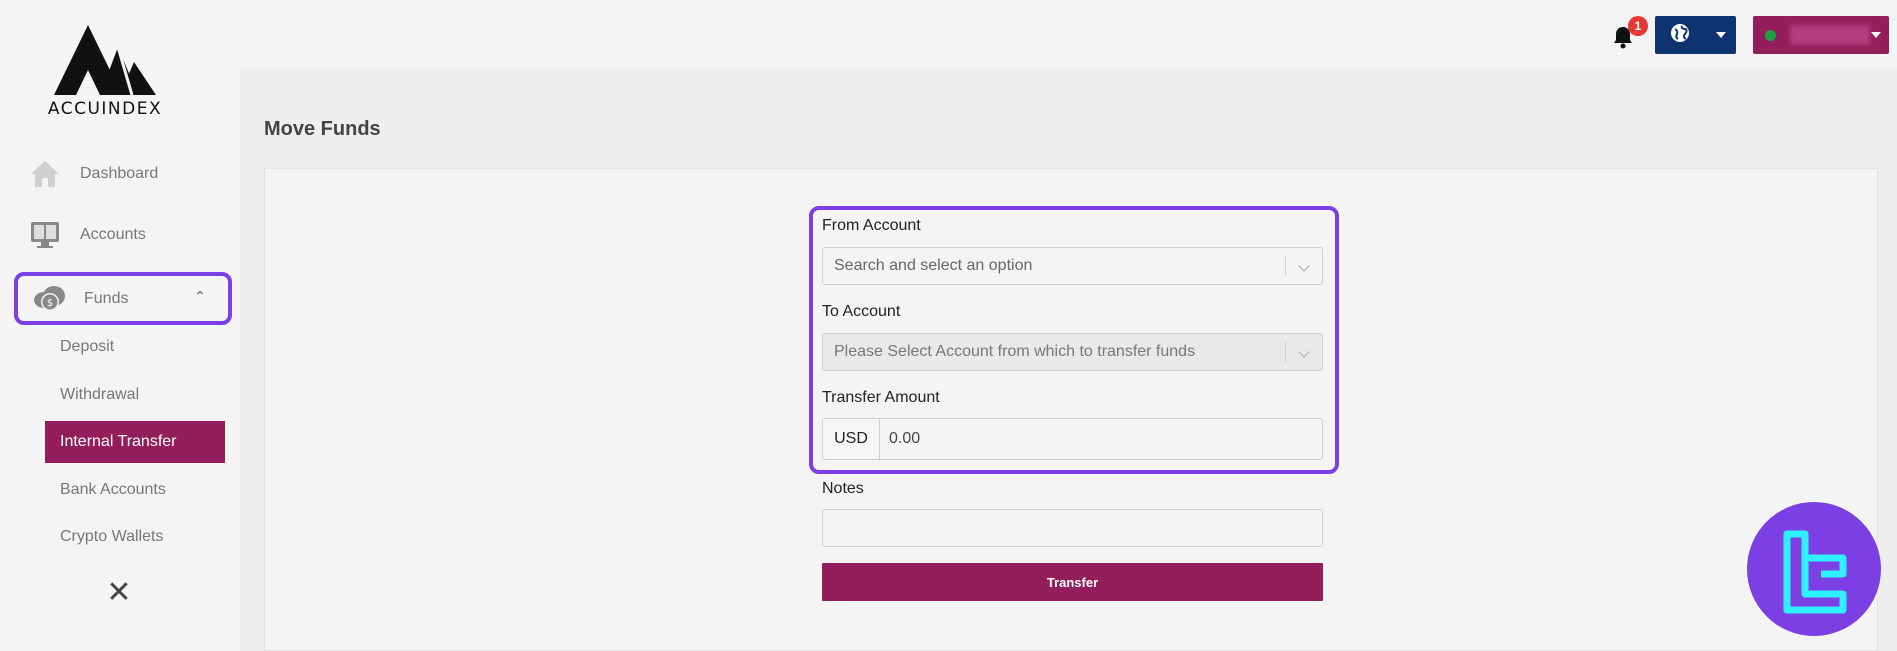 Image resolution: width=1897 pixels, height=651 pixels. I want to click on close-icon: ✕, so click(119, 592).